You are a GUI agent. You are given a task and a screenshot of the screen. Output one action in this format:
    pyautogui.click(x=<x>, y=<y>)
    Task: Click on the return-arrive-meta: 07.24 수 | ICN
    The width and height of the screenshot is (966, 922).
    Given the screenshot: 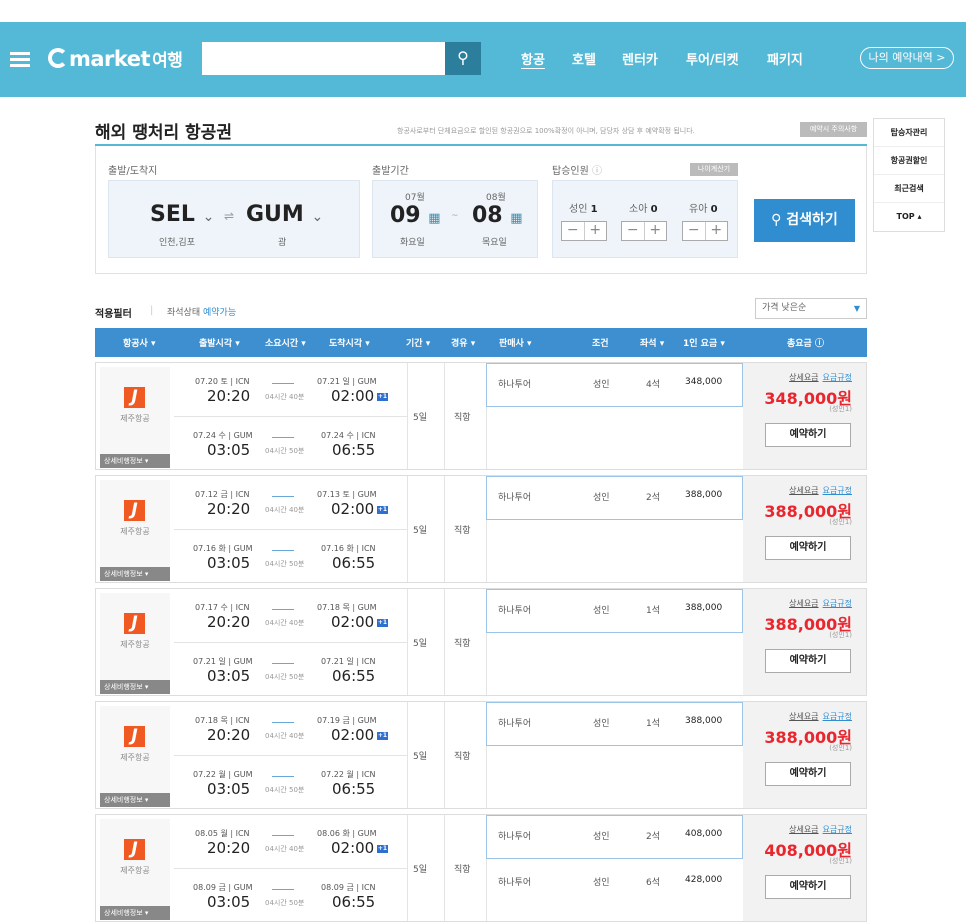 What is the action you would take?
    pyautogui.click(x=348, y=435)
    